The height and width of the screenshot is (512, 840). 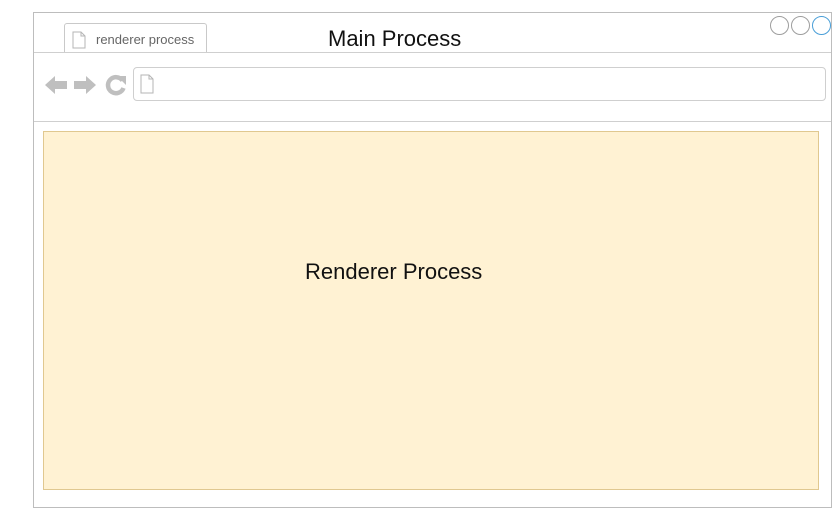 I want to click on window-controls, so click(x=800, y=25).